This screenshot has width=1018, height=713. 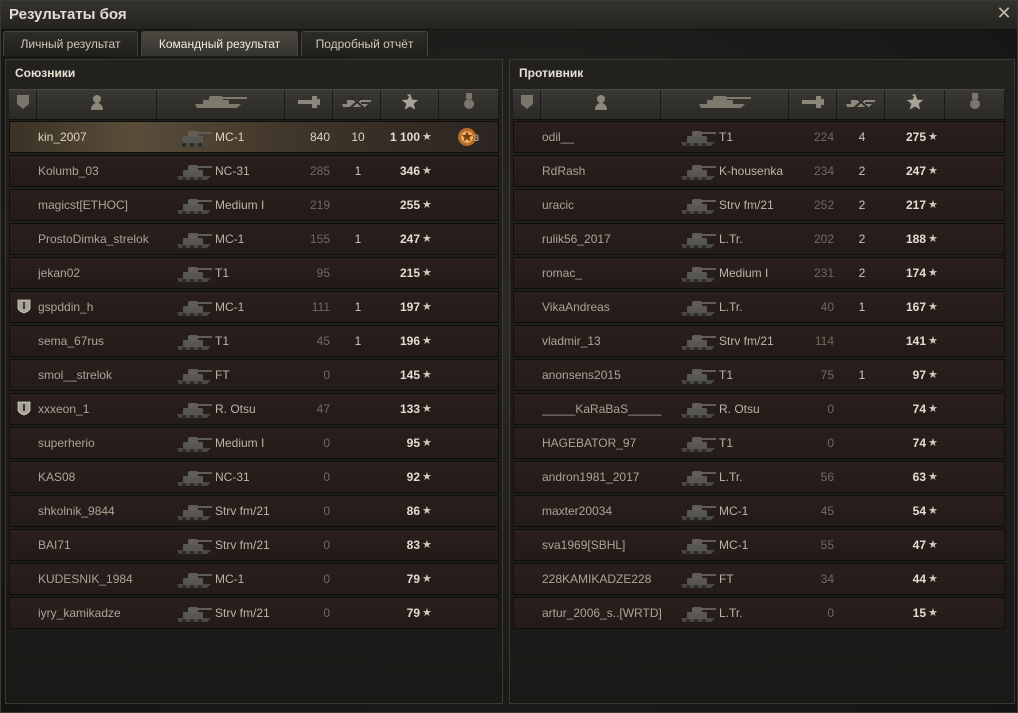 I want to click on player-row: vladmir_13 Strv fm/21 114 141 ★, so click(x=759, y=341).